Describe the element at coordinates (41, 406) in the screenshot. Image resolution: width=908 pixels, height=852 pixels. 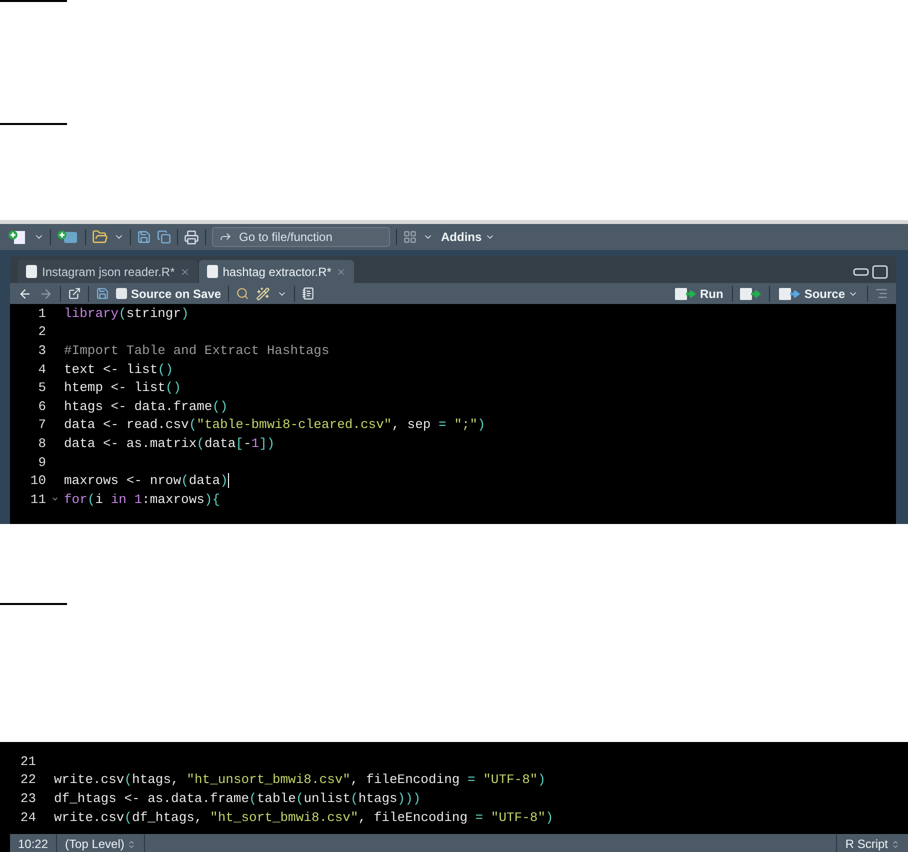
I see `line-number: 6` at that location.